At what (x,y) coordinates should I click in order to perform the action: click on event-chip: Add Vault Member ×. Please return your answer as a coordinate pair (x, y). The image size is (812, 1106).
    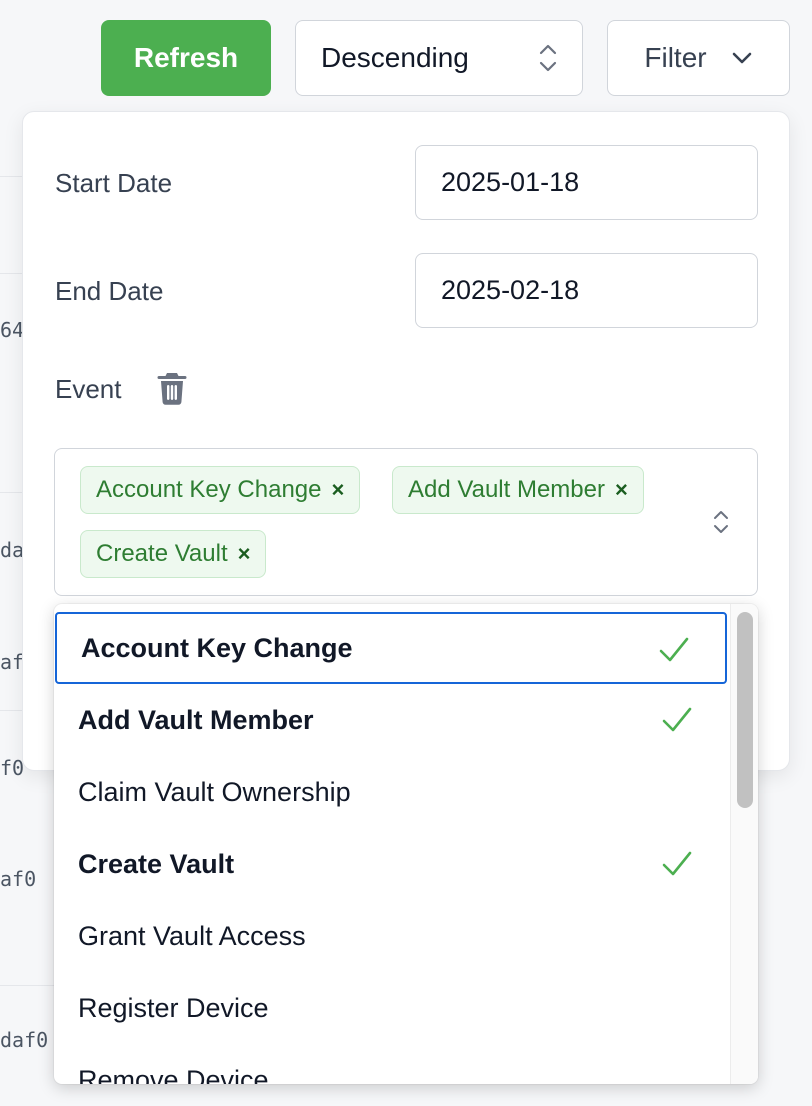
    Looking at the image, I should click on (518, 490).